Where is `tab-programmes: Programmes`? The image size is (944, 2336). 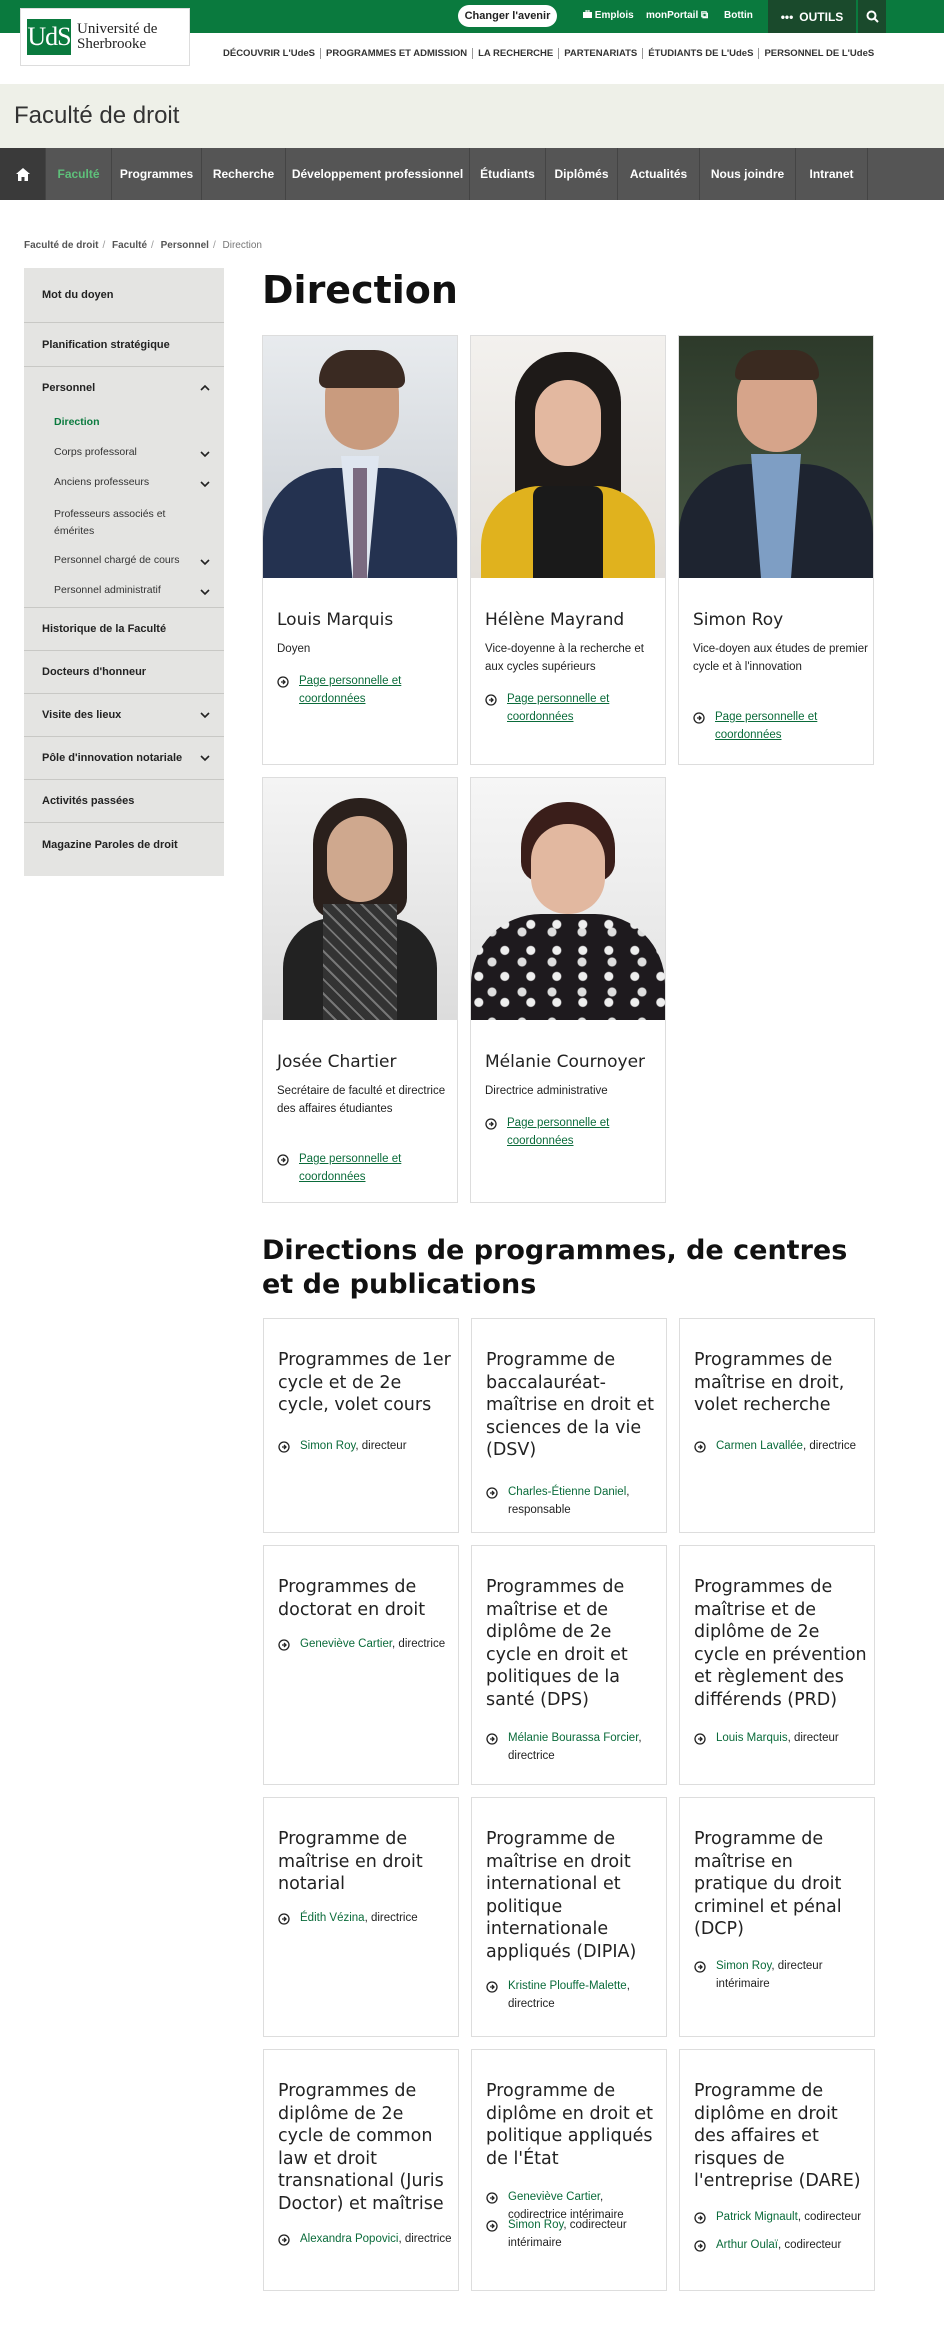
tab-programmes: Programmes is located at coordinates (157, 174).